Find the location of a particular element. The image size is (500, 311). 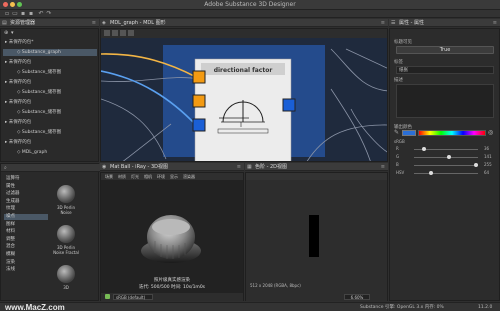

menu-item-3d: 渲染器 is located at coordinates (189, 176).